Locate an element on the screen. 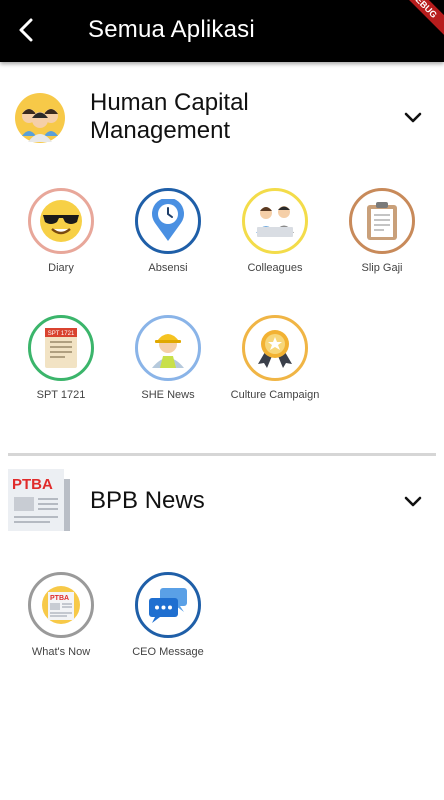 The width and height of the screenshot is (444, 800). app-label: SHE News is located at coordinates (168, 395).